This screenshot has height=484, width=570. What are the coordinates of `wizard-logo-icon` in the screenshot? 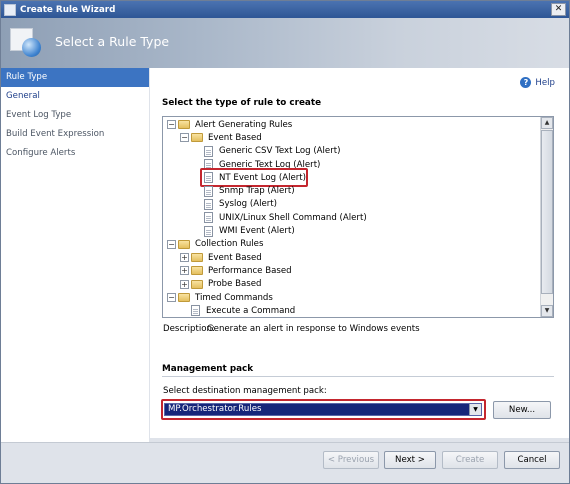 It's located at (26, 43).